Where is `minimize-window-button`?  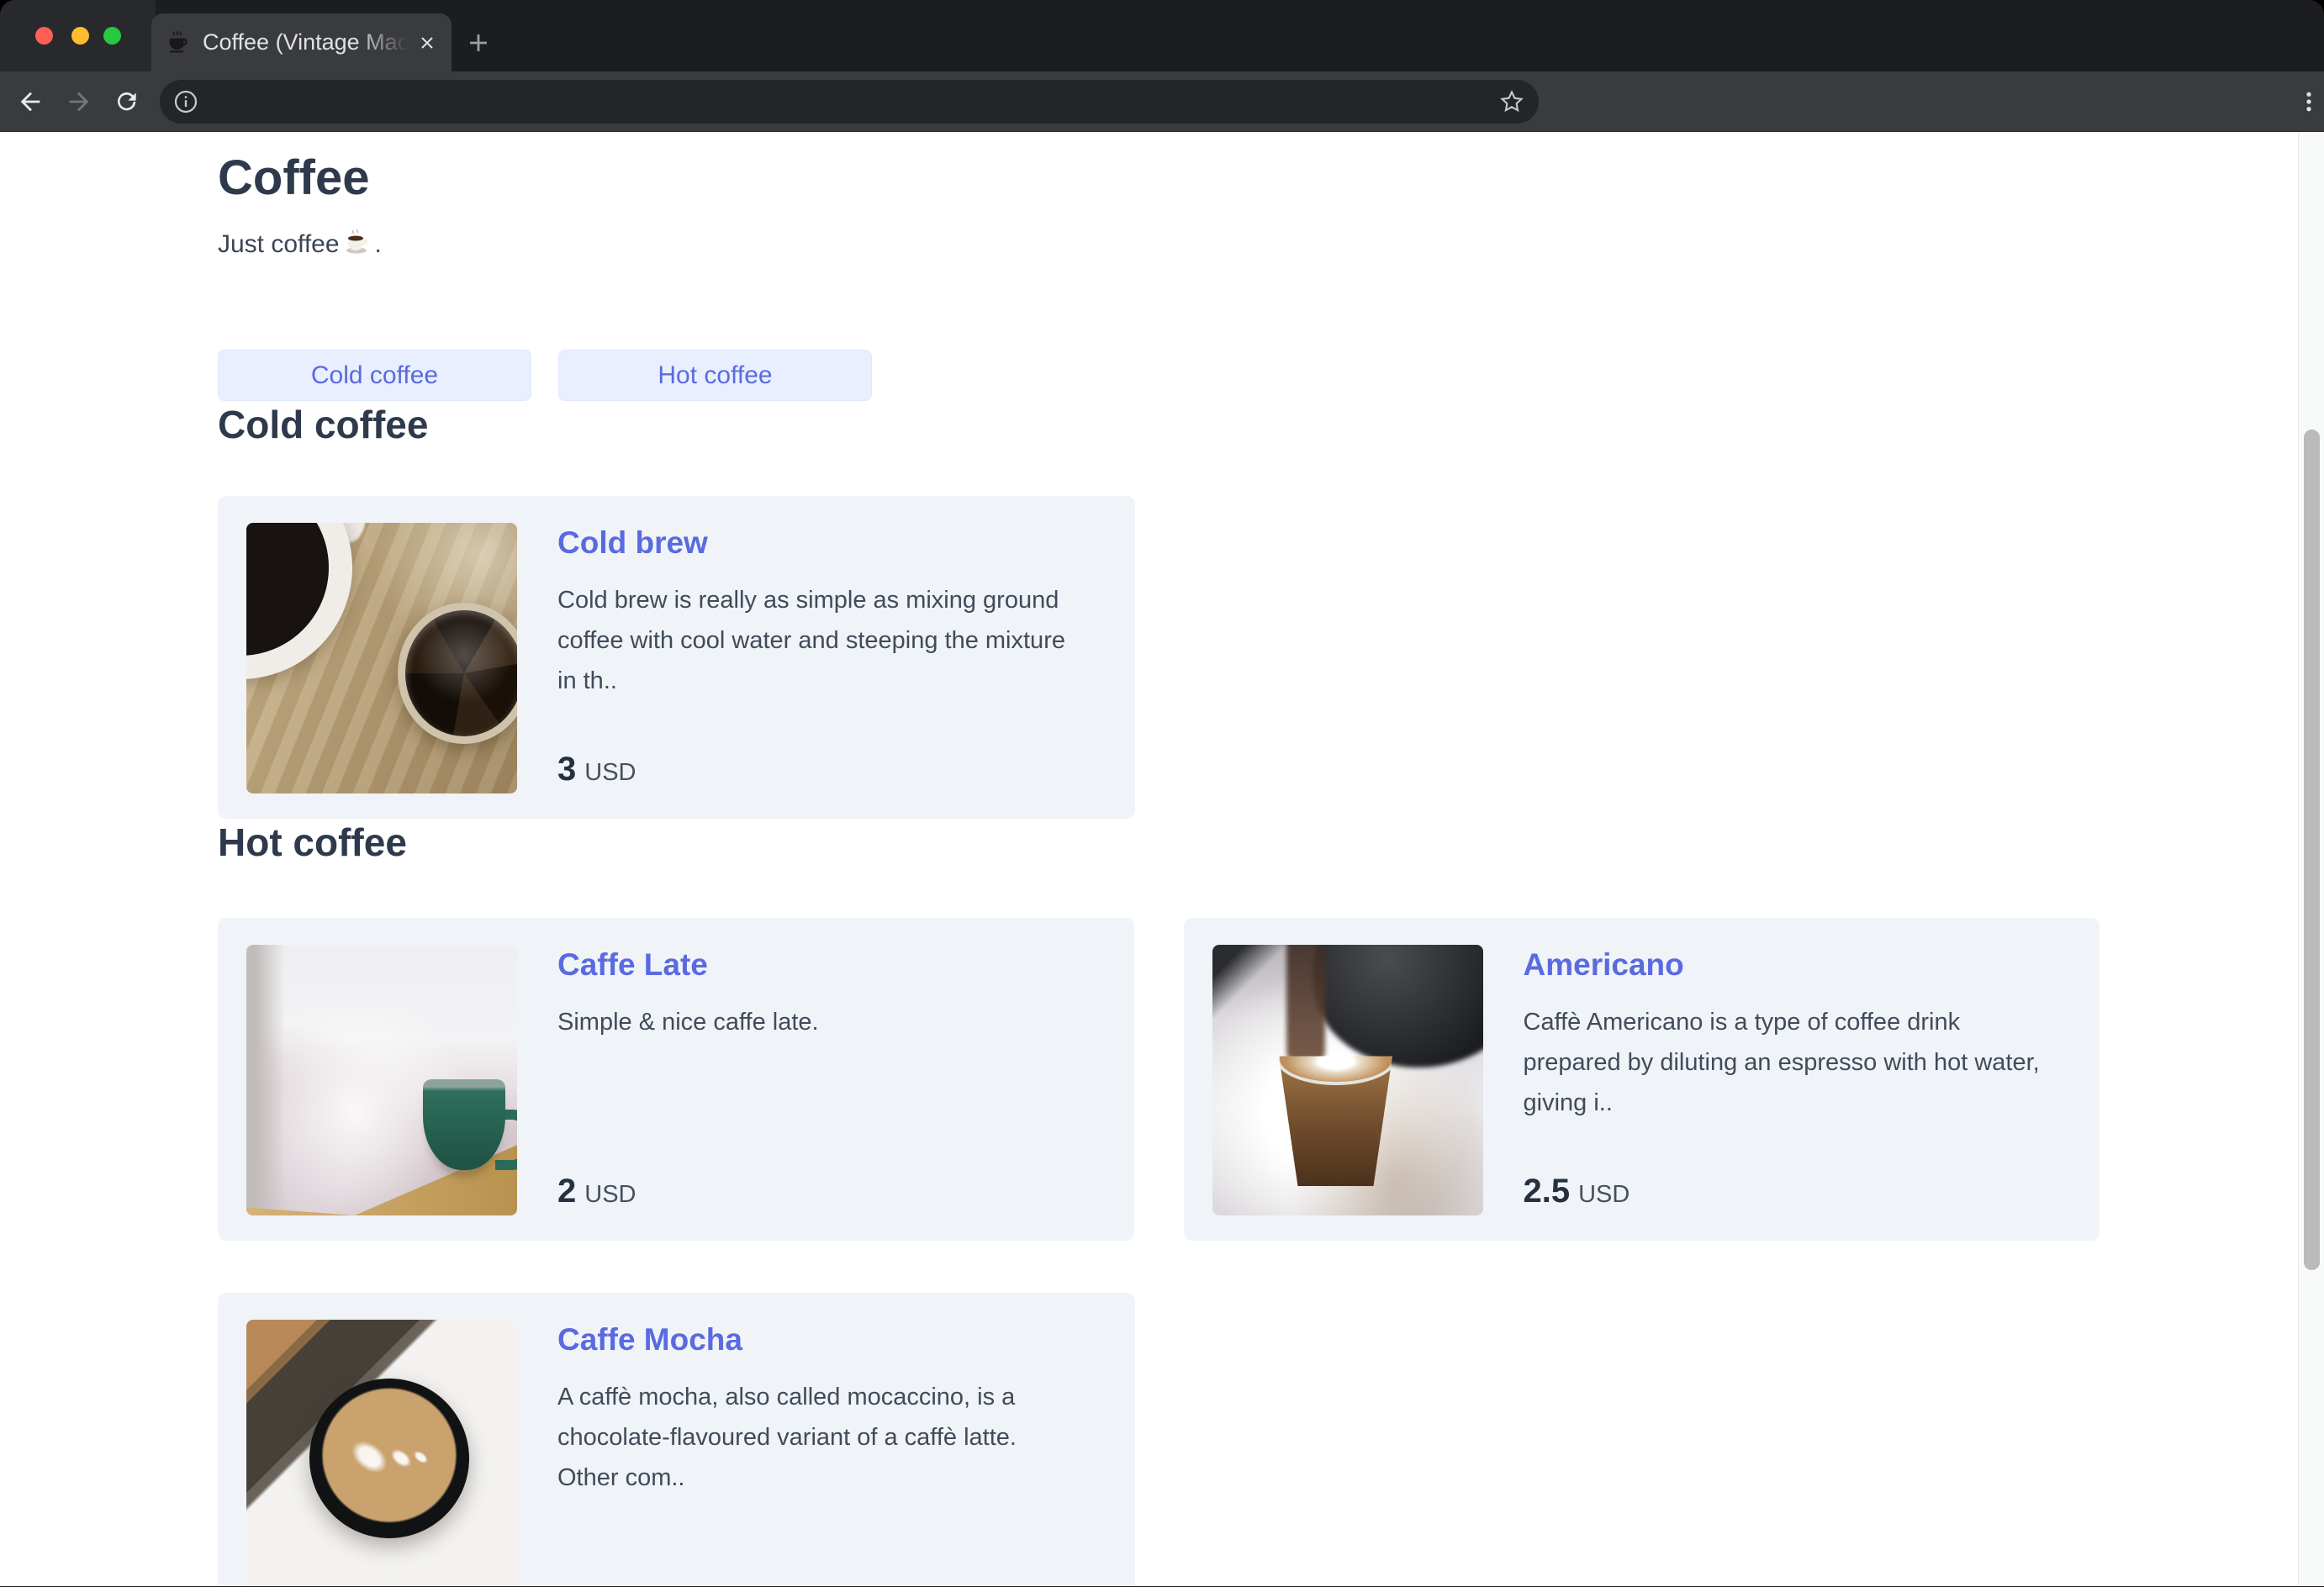 minimize-window-button is located at coordinates (80, 36).